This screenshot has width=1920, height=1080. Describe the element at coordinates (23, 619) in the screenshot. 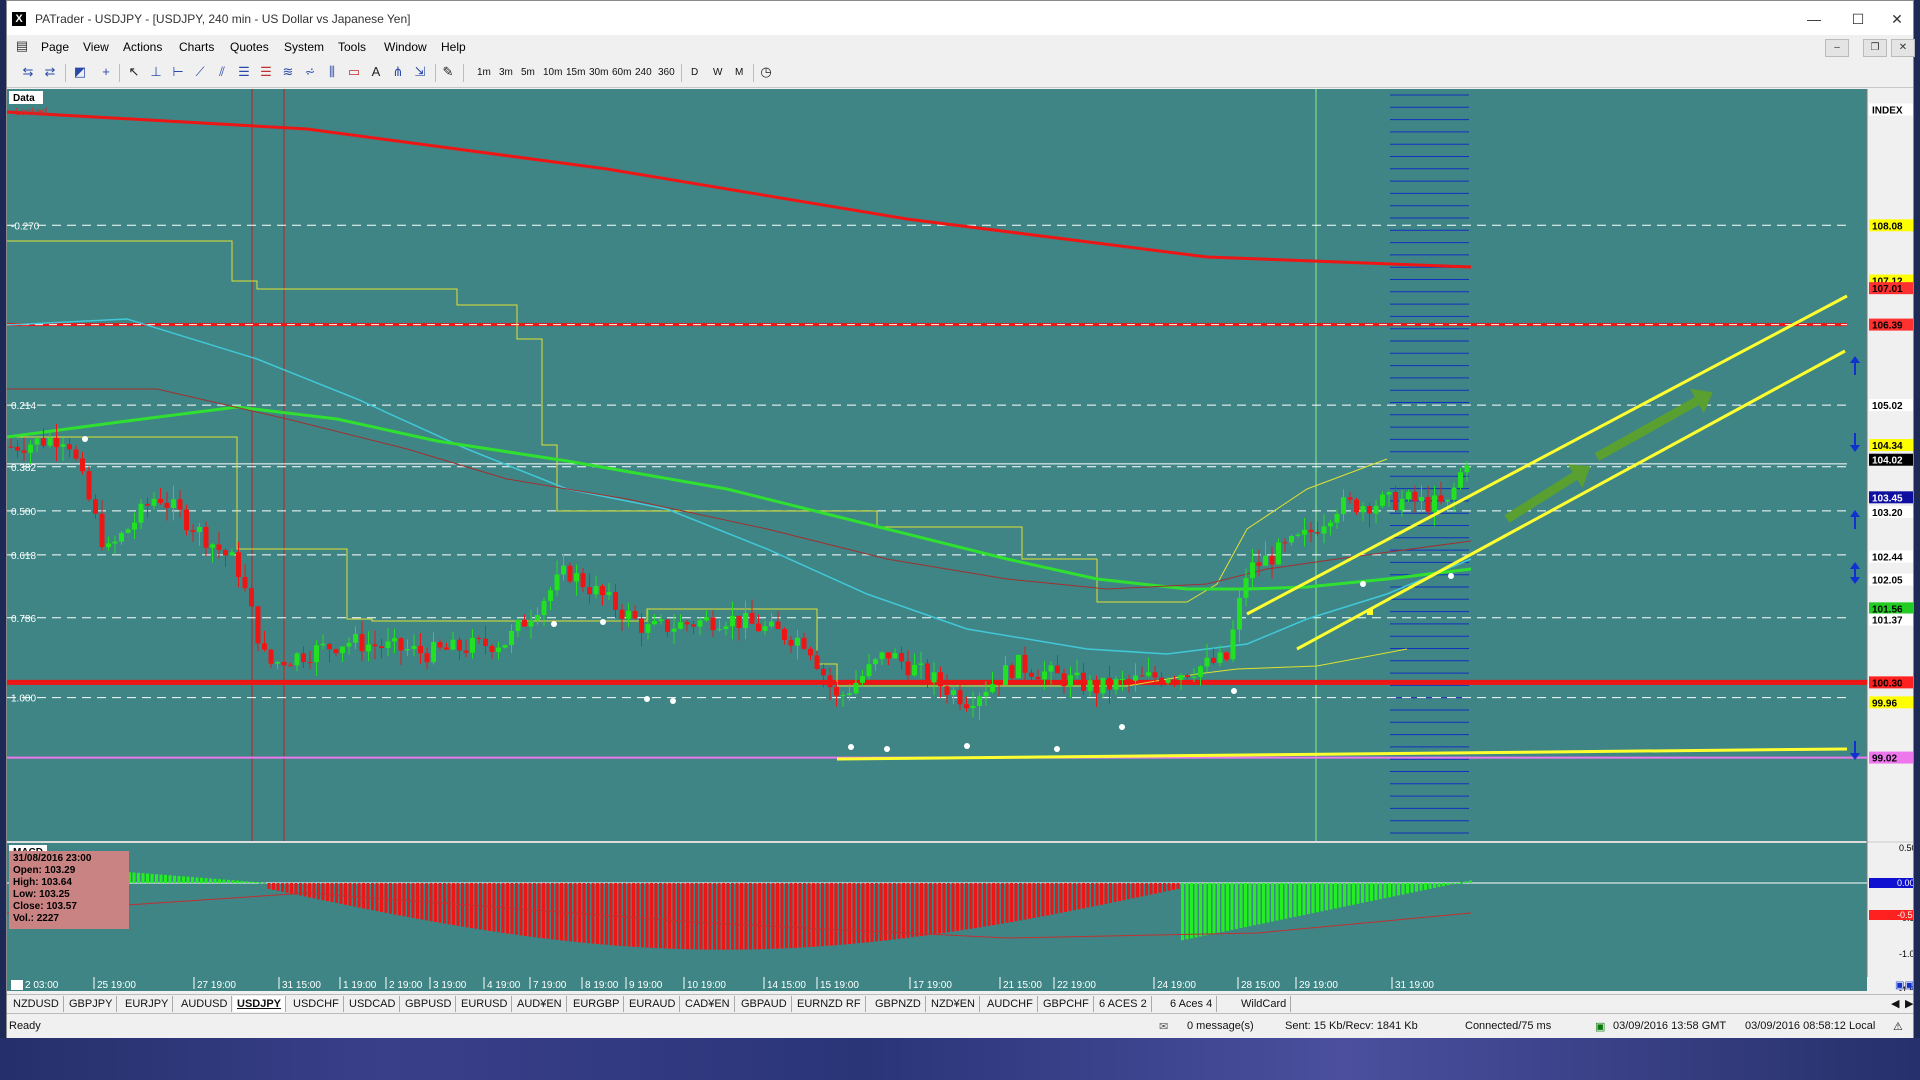

I see `fib-level-label: 0.786` at that location.